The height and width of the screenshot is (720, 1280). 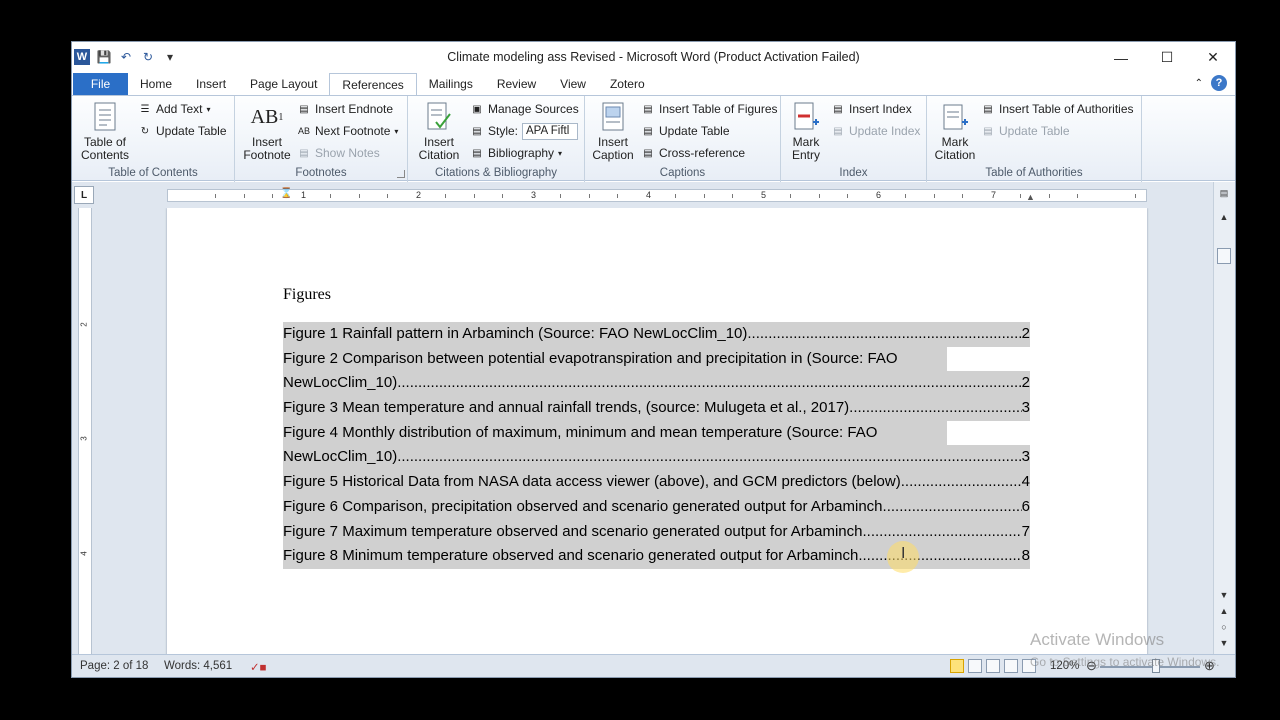 What do you see at coordinates (627, 84) in the screenshot?
I see `tab-zotero: Zotero` at bounding box center [627, 84].